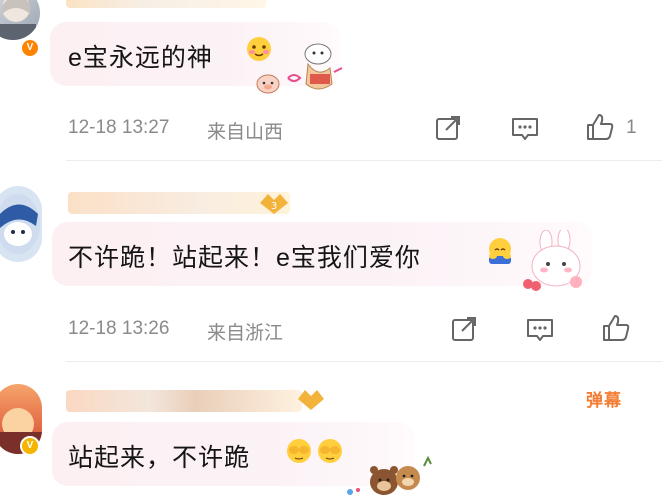 This screenshot has height=503, width=662. What do you see at coordinates (385, 475) in the screenshot?
I see `boonie-bears-sticker-icon` at bounding box center [385, 475].